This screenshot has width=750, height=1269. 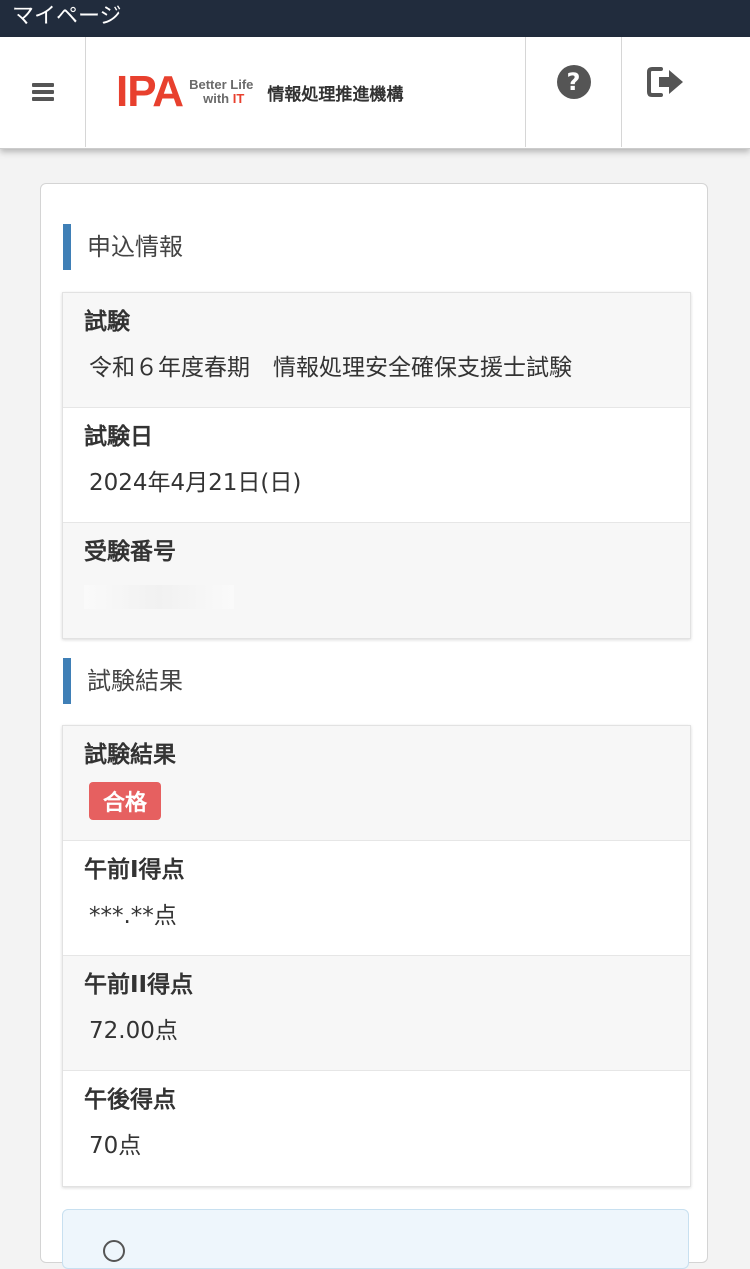 What do you see at coordinates (335, 94) in the screenshot?
I see `org-name: 情報処理推進機構` at bounding box center [335, 94].